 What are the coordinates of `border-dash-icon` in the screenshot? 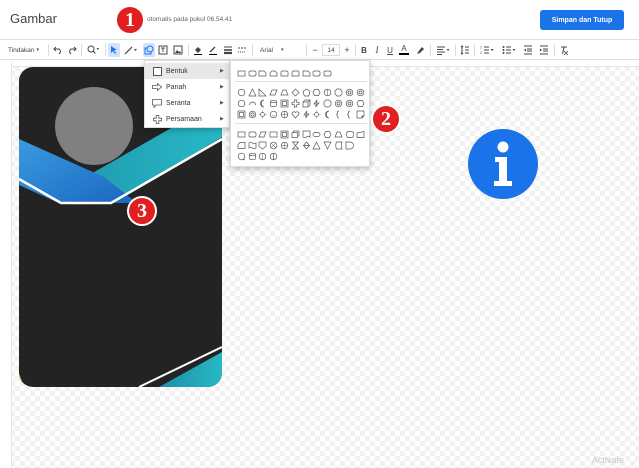 It's located at (242, 50).